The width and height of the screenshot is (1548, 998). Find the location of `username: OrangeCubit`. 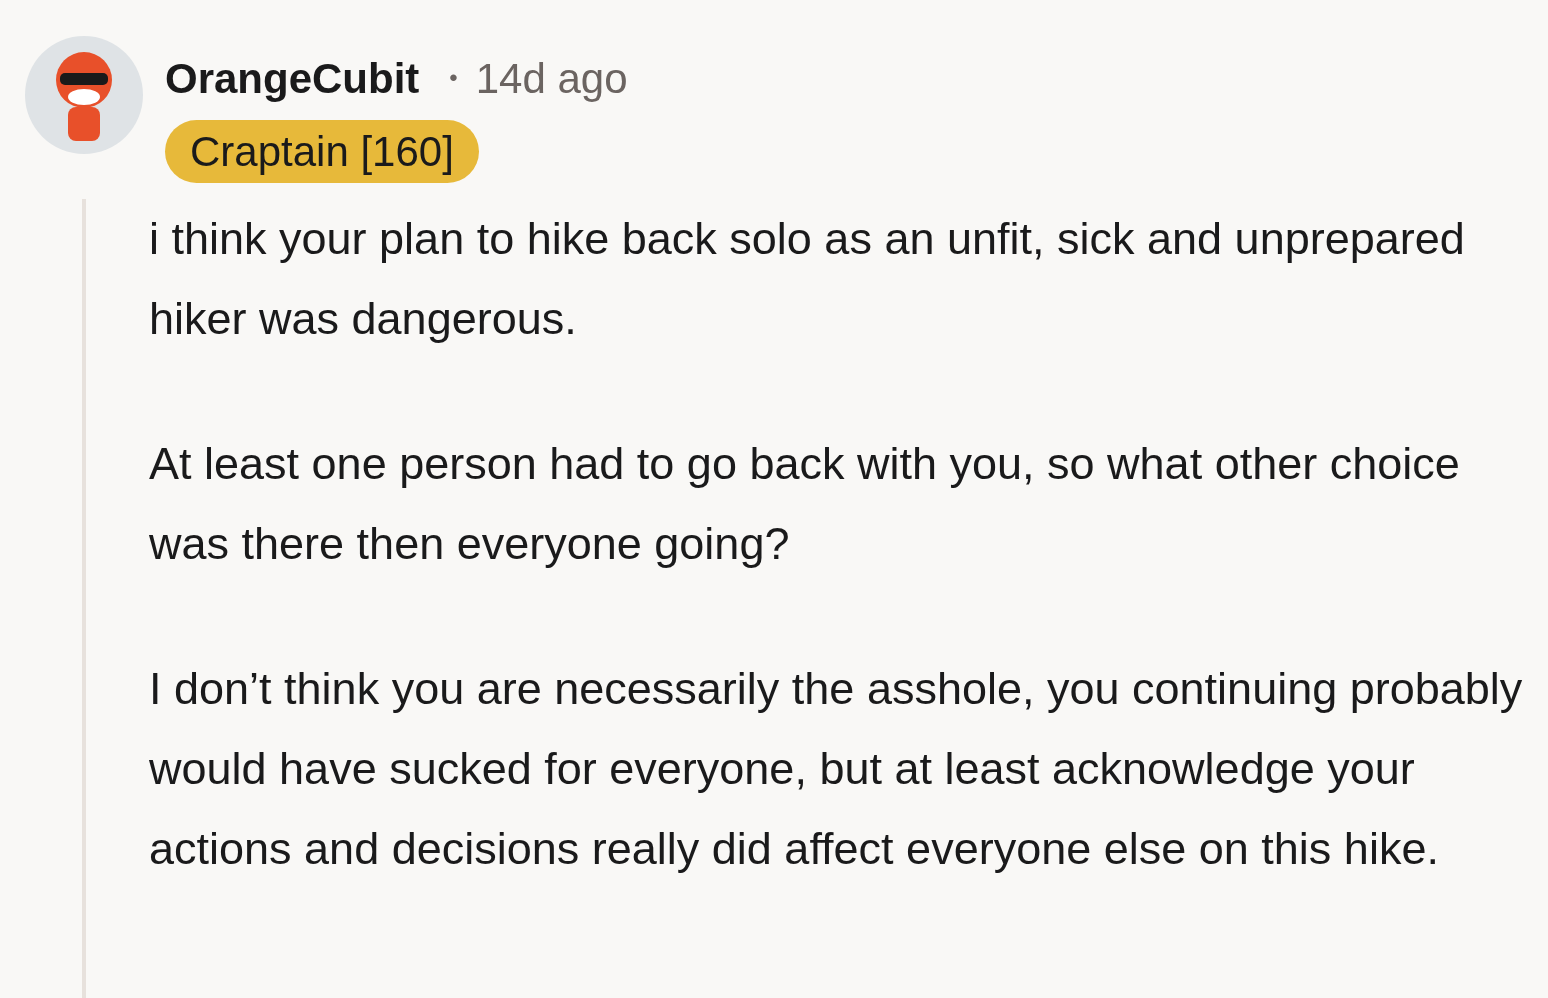

username: OrangeCubit is located at coordinates (292, 78).